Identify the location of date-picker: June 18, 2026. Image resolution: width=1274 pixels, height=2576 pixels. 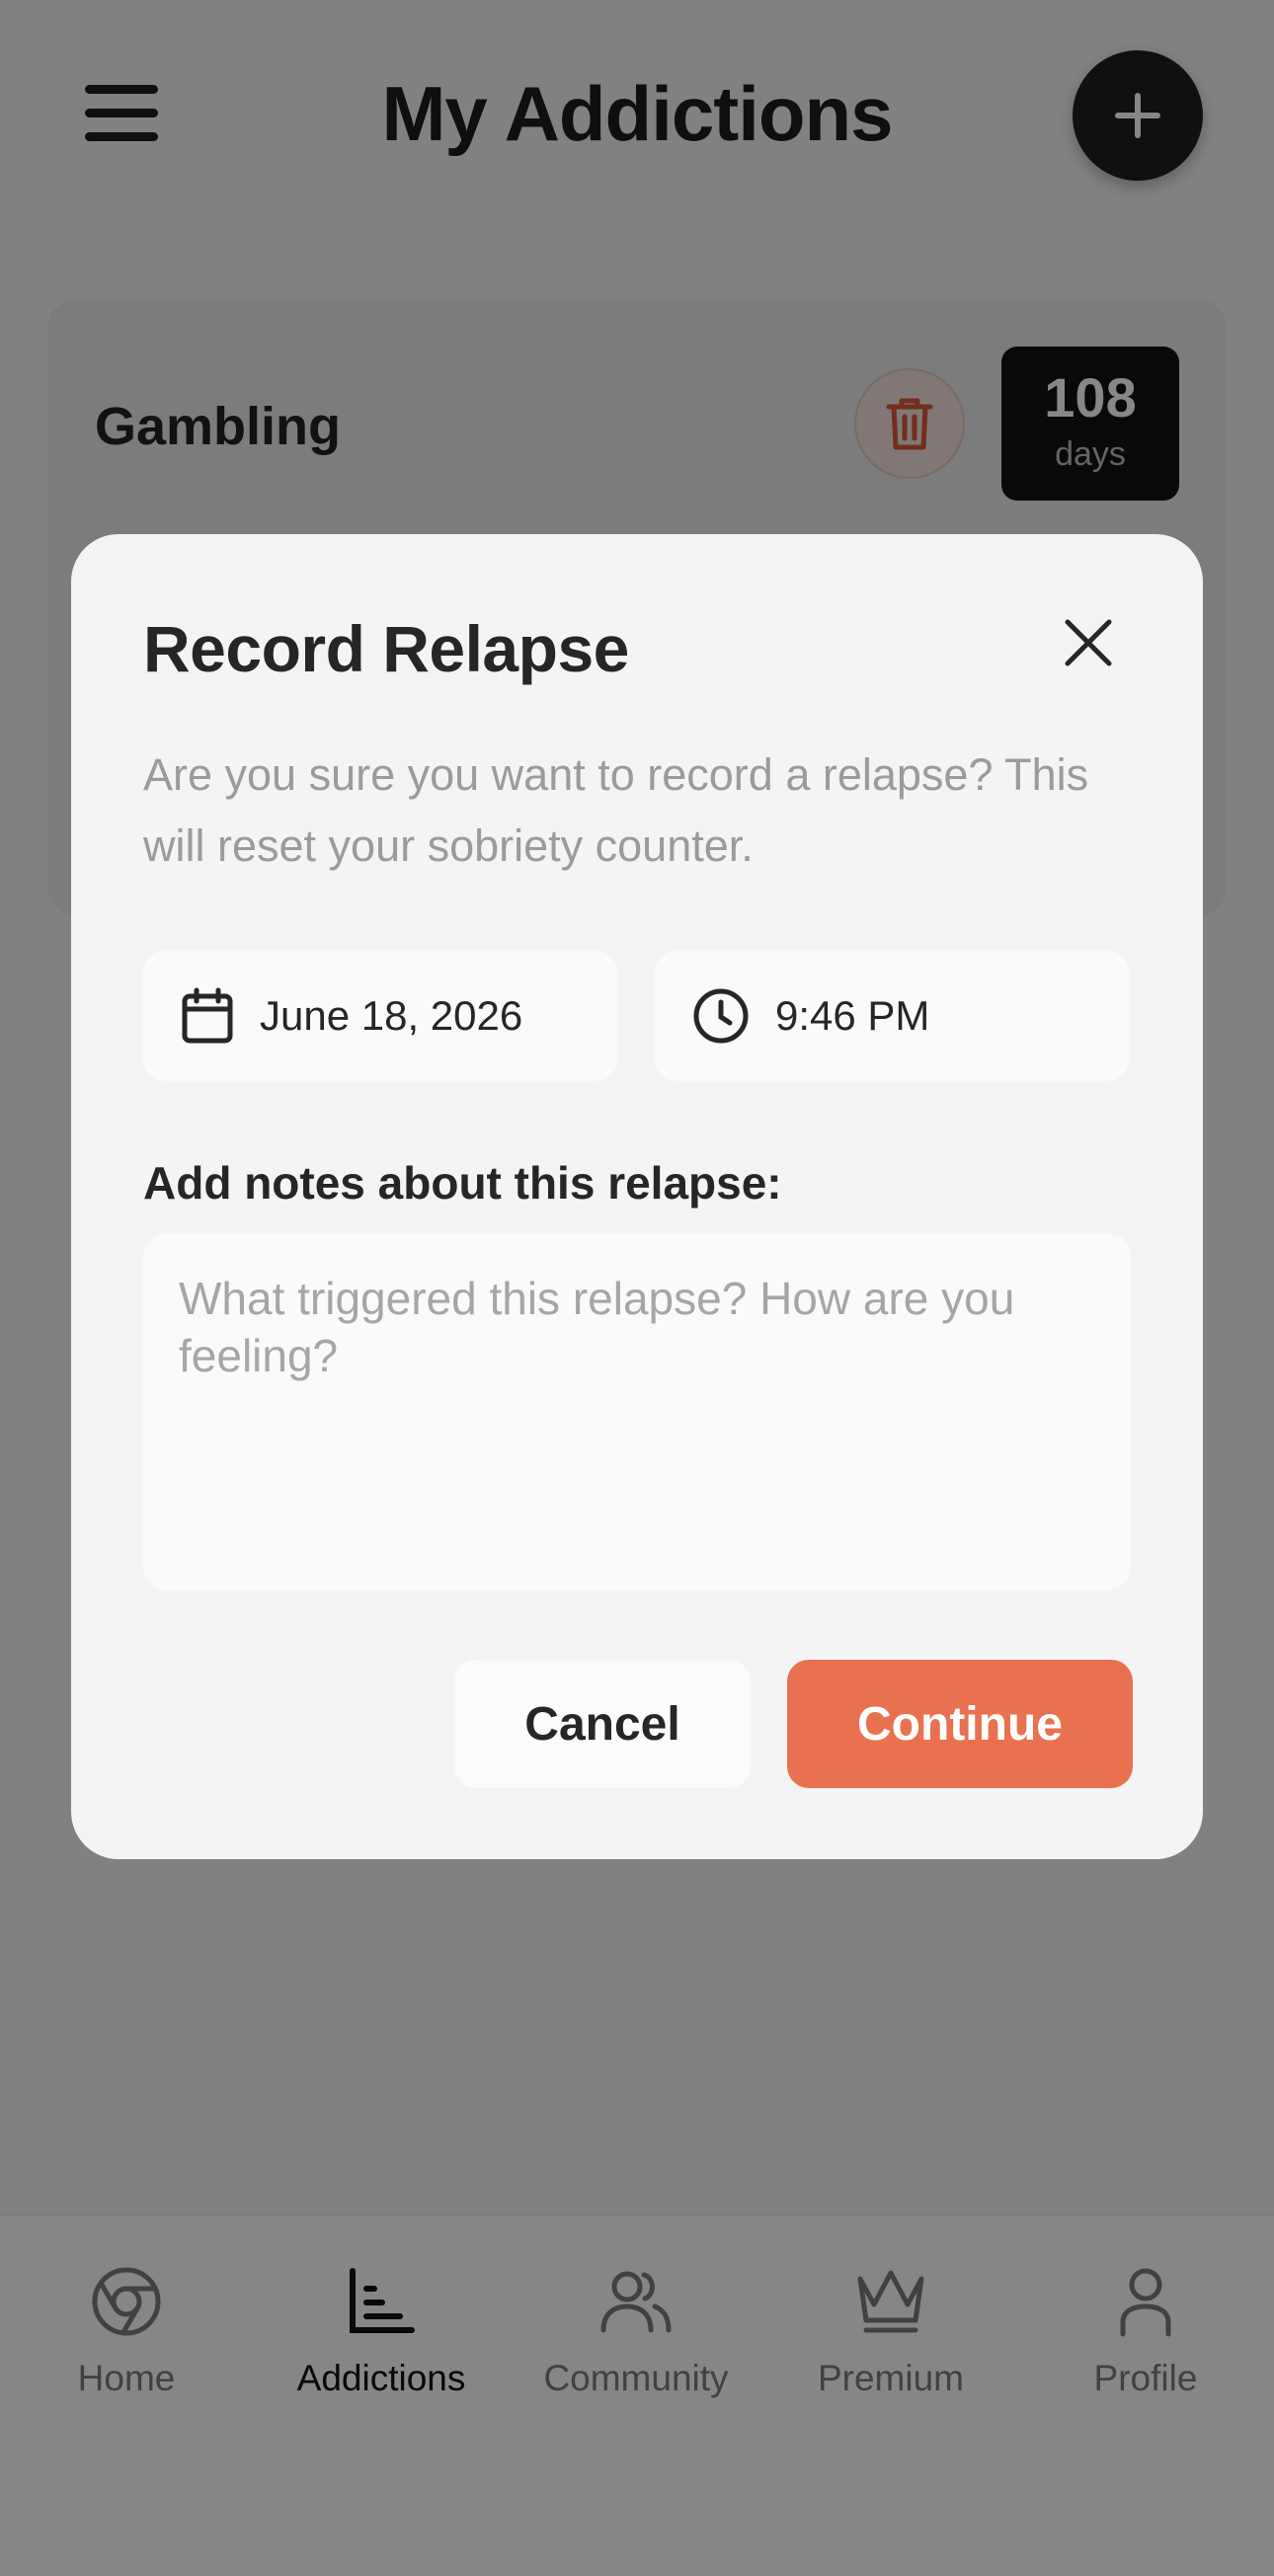
(380, 1016).